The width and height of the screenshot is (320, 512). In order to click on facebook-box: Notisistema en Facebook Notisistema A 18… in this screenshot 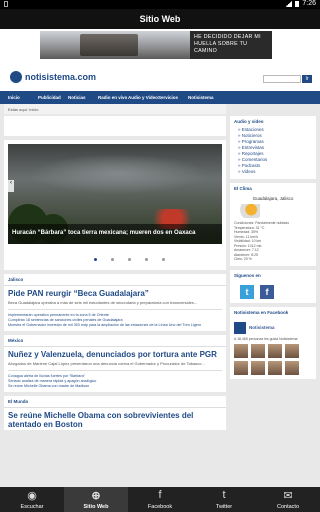, I will do `click(273, 342)`.